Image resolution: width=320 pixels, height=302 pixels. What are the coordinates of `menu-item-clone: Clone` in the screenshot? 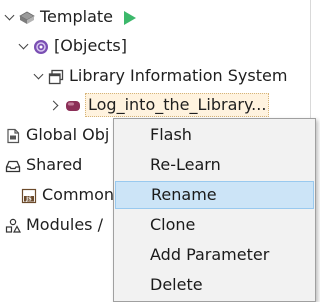 It's located at (214, 225).